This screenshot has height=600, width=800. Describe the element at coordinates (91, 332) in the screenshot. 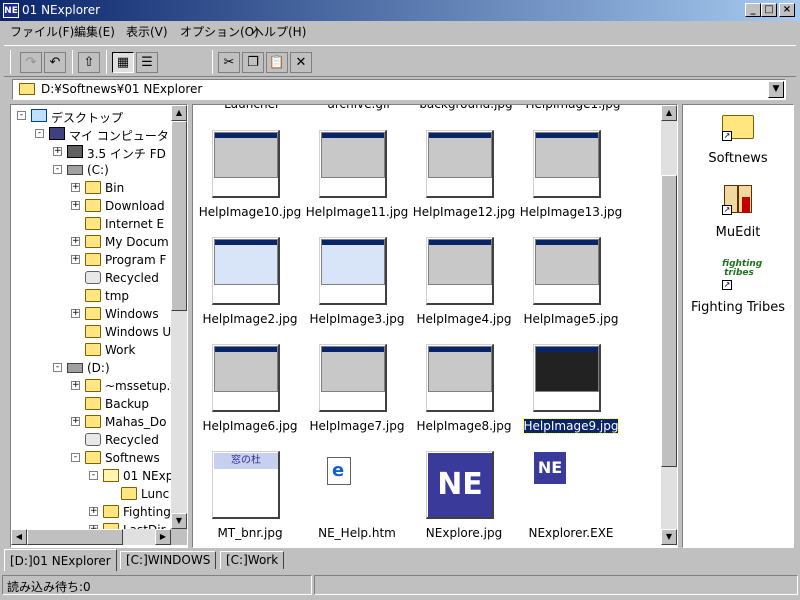

I see `tree-item: Windows U` at that location.